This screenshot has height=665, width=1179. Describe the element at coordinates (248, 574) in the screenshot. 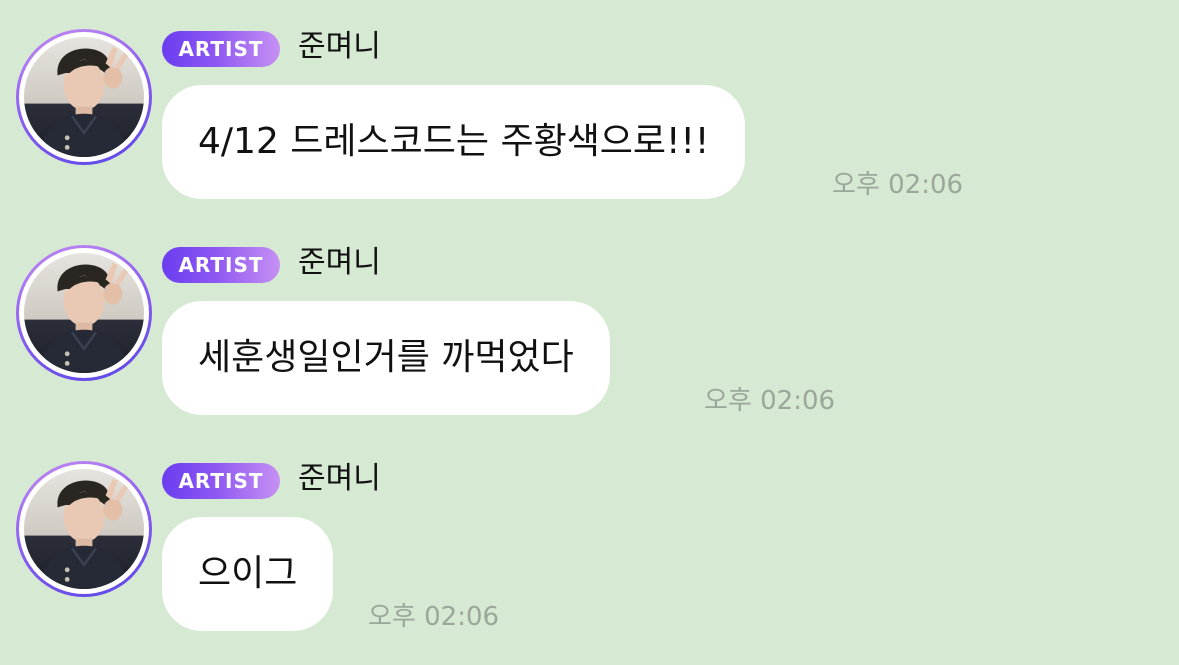

I see `message-bubble: 으이그` at that location.